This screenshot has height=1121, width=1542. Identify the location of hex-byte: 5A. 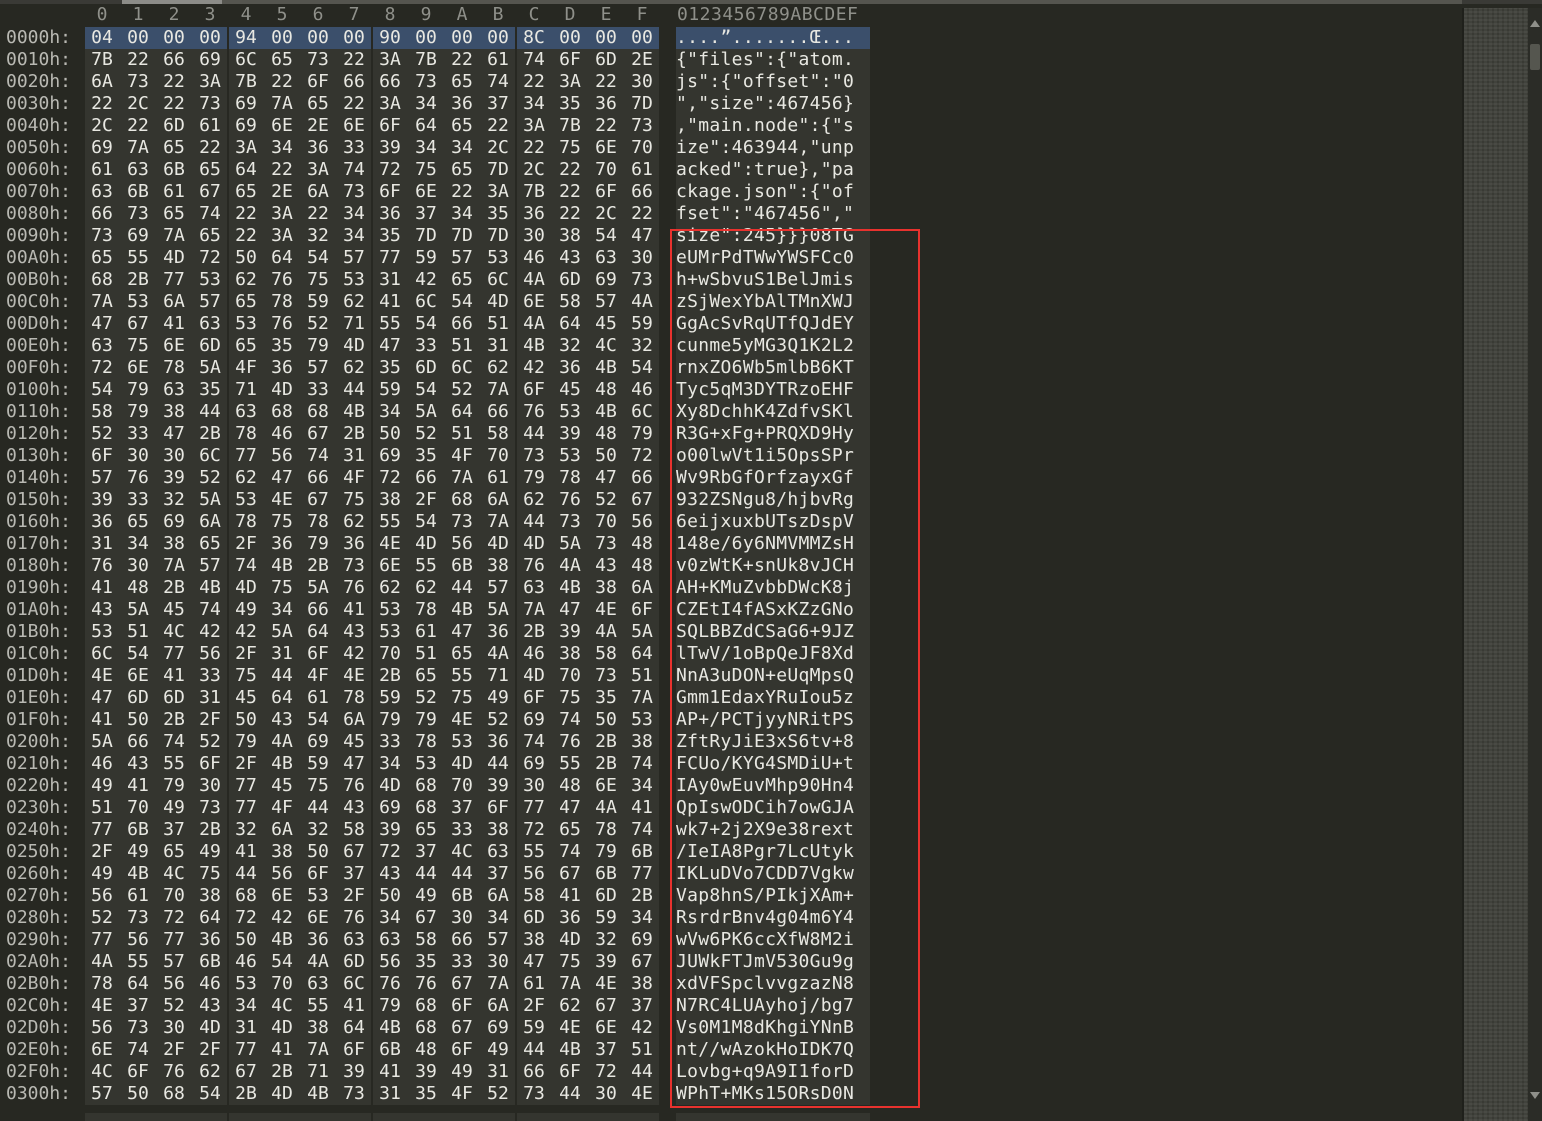
(102, 742).